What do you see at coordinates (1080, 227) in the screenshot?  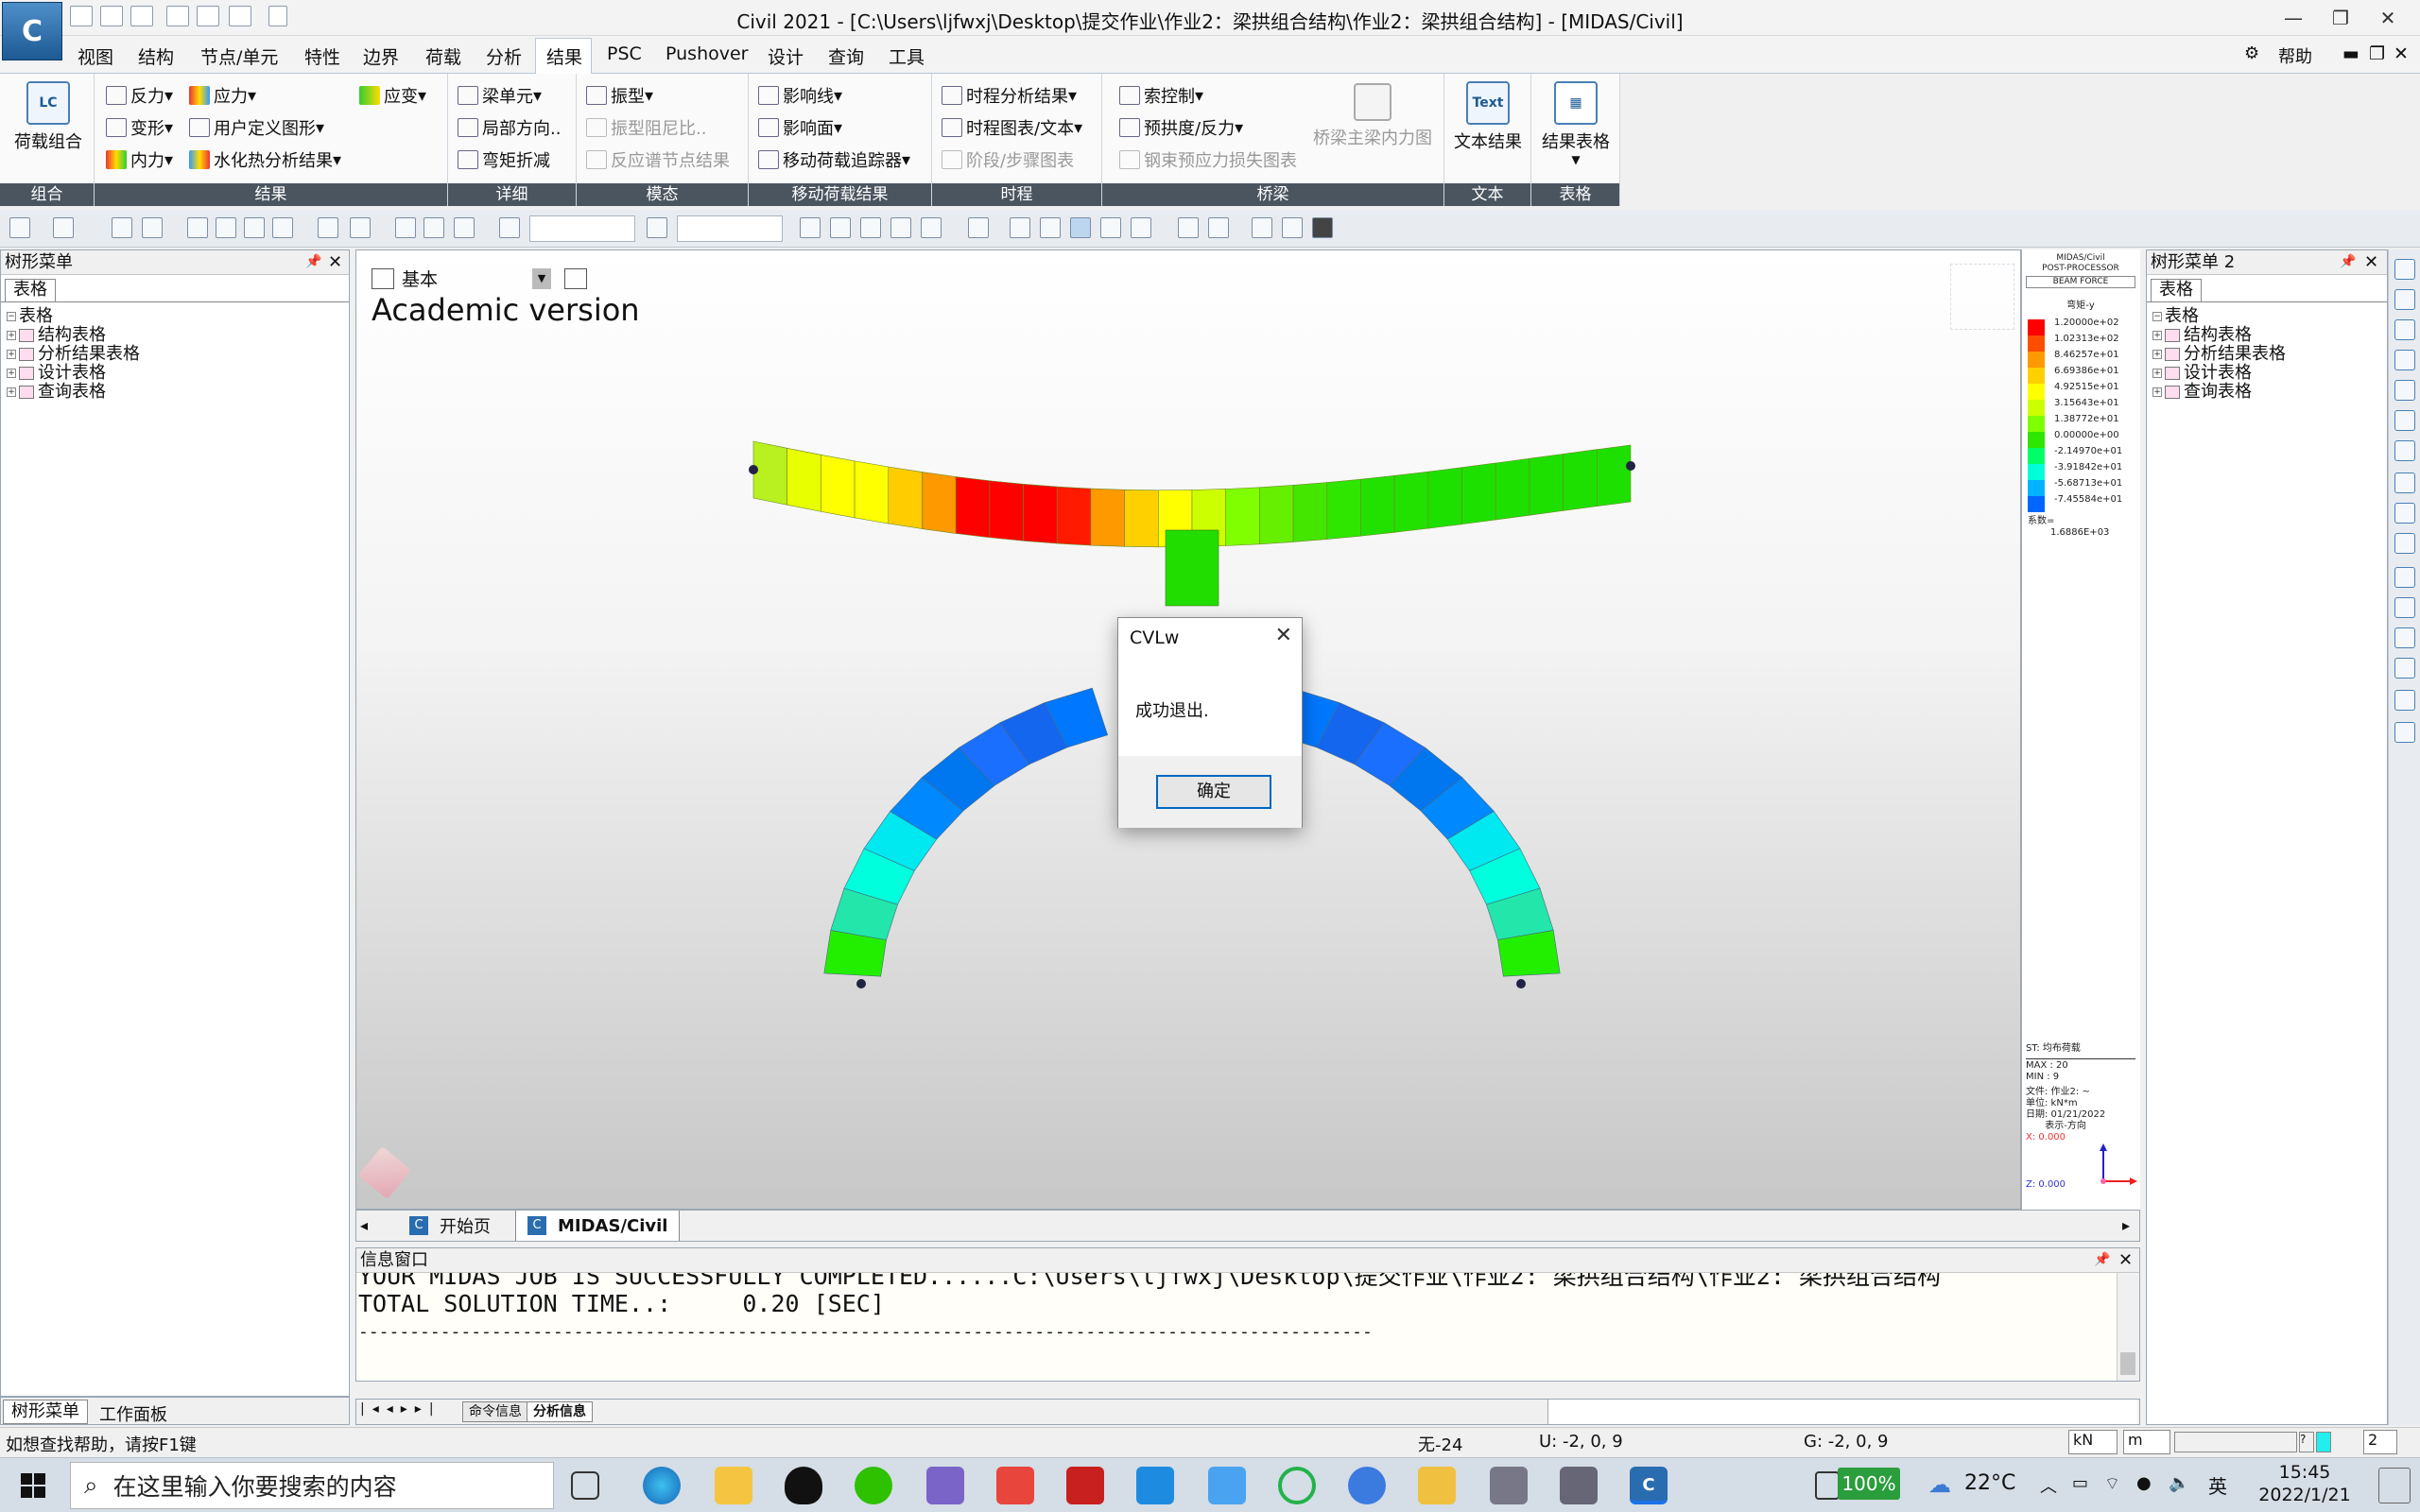 I see `shading-icon` at bounding box center [1080, 227].